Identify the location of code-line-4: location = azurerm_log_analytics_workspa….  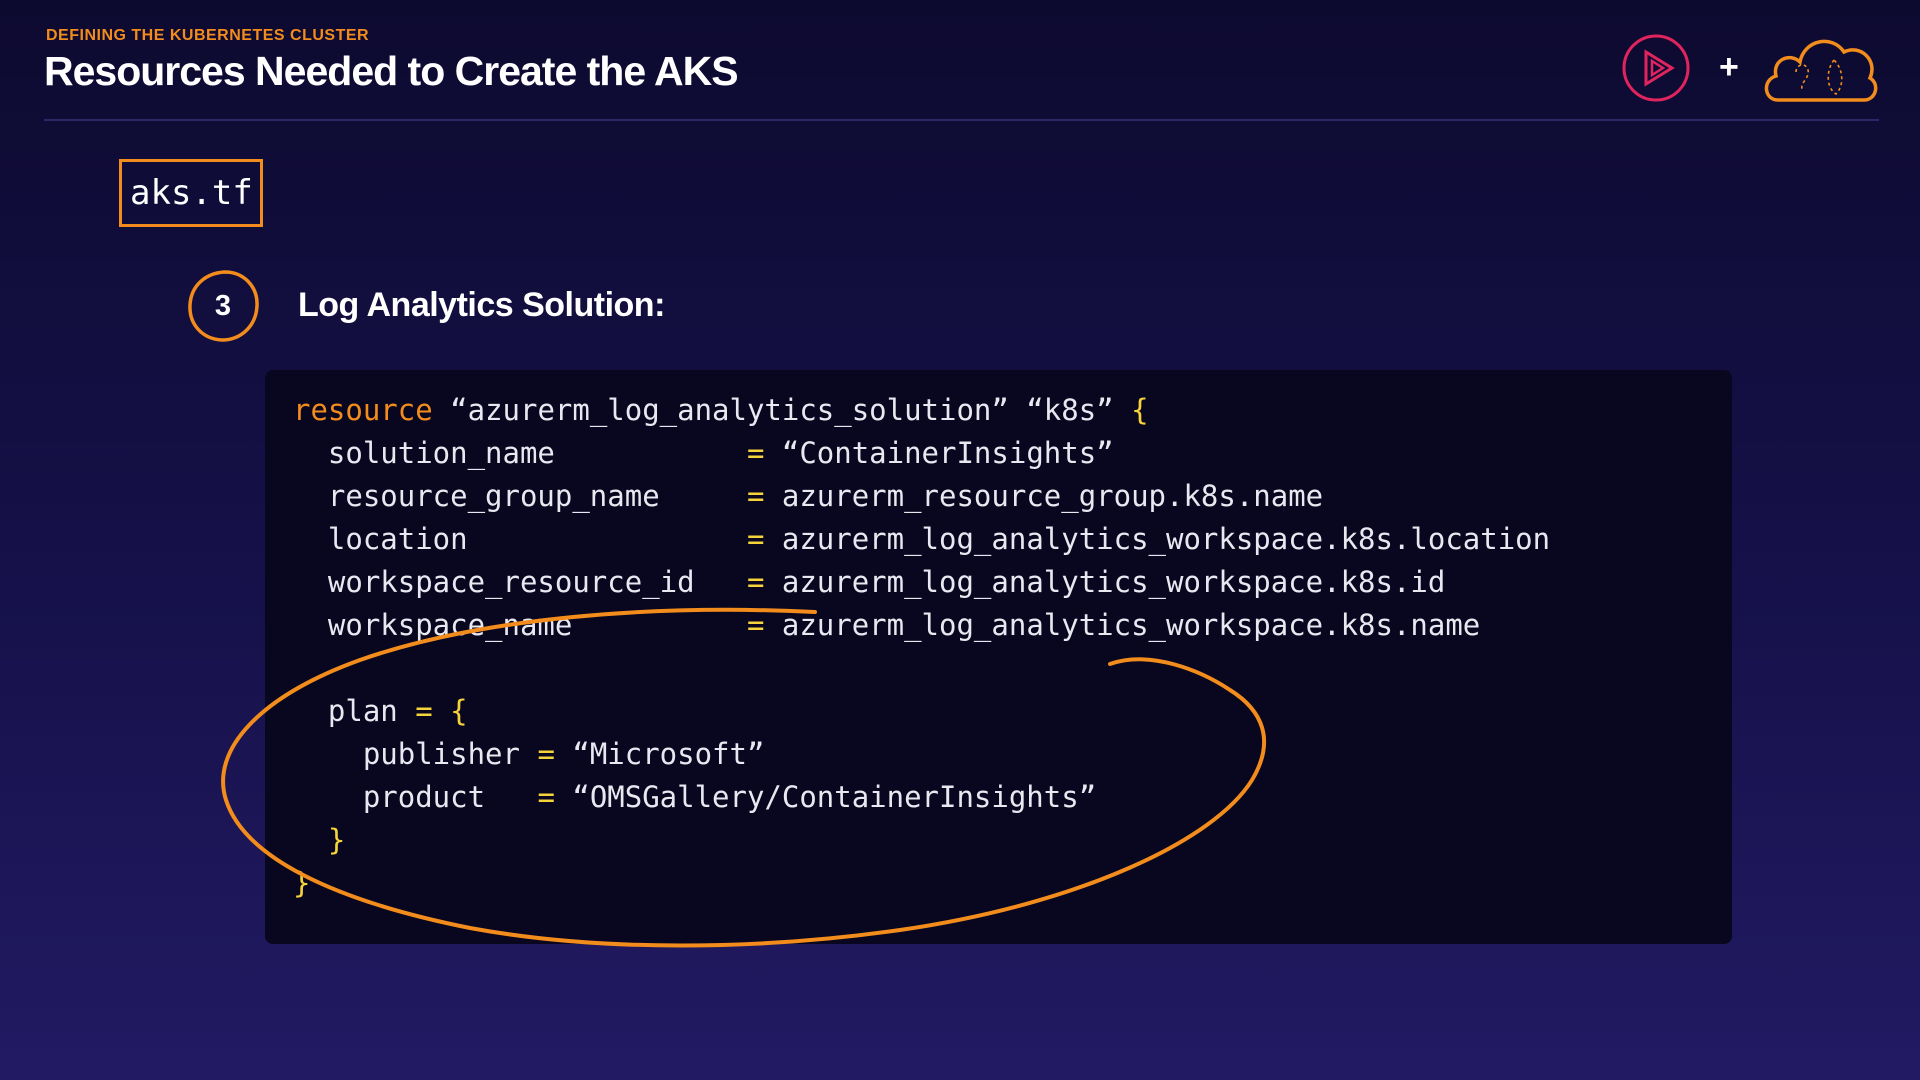
(921, 539).